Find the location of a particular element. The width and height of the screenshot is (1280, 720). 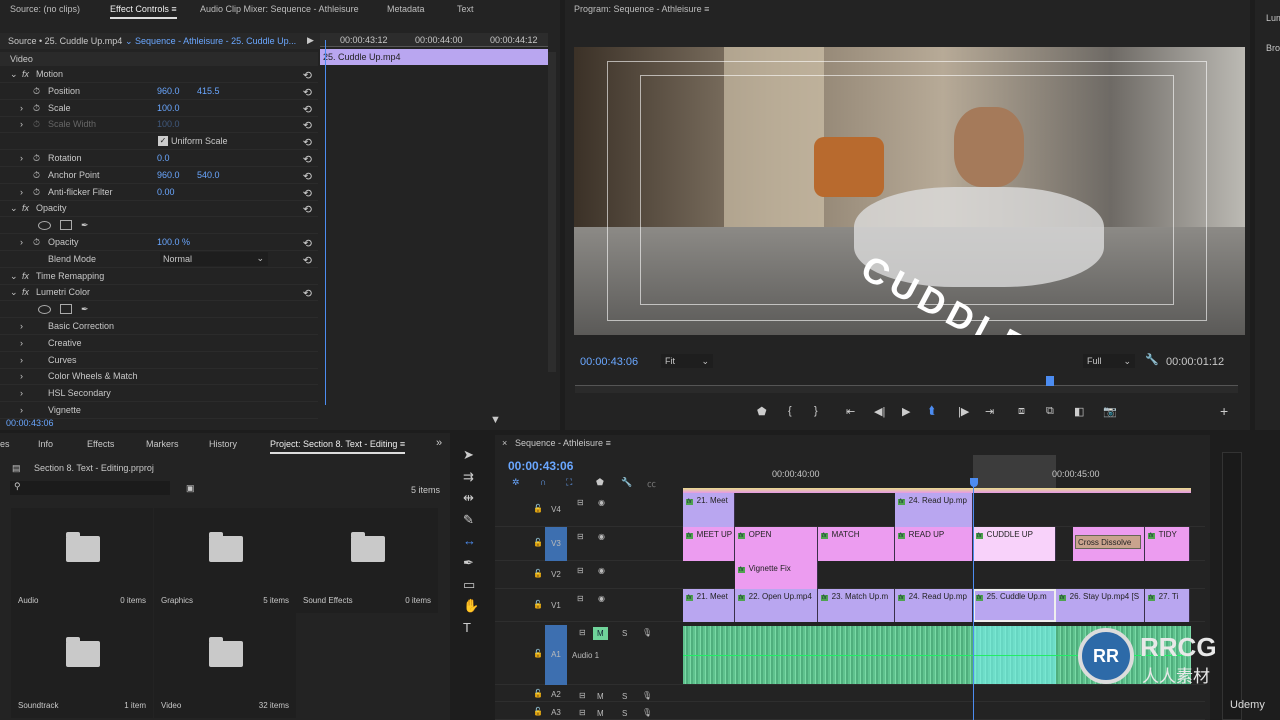

tab-info: Info is located at coordinates (45, 444).